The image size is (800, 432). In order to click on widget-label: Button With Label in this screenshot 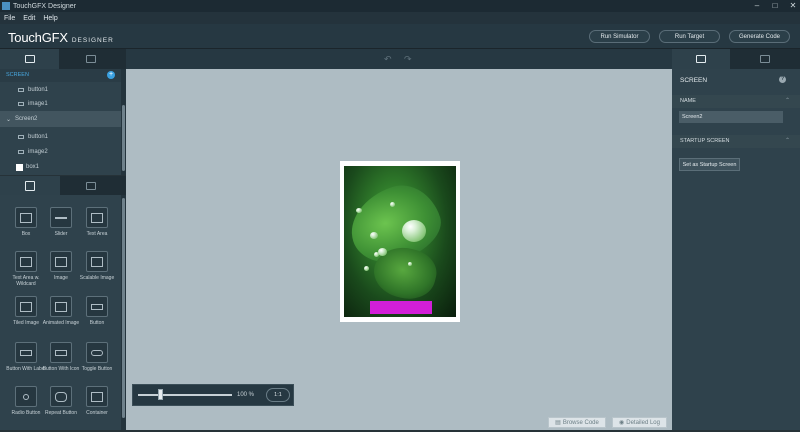, I will do `click(26, 369)`.